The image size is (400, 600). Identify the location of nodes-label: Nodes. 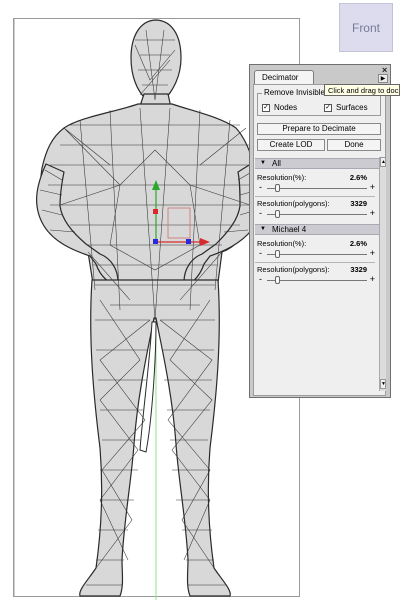
(286, 107).